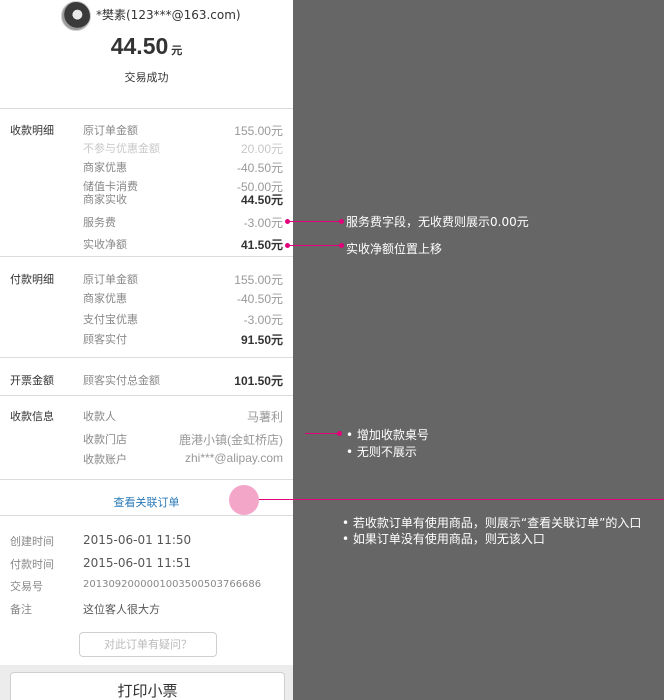  Describe the element at coordinates (394, 249) in the screenshot. I see `annotation-net-amount: 实收净额位置上移` at that location.